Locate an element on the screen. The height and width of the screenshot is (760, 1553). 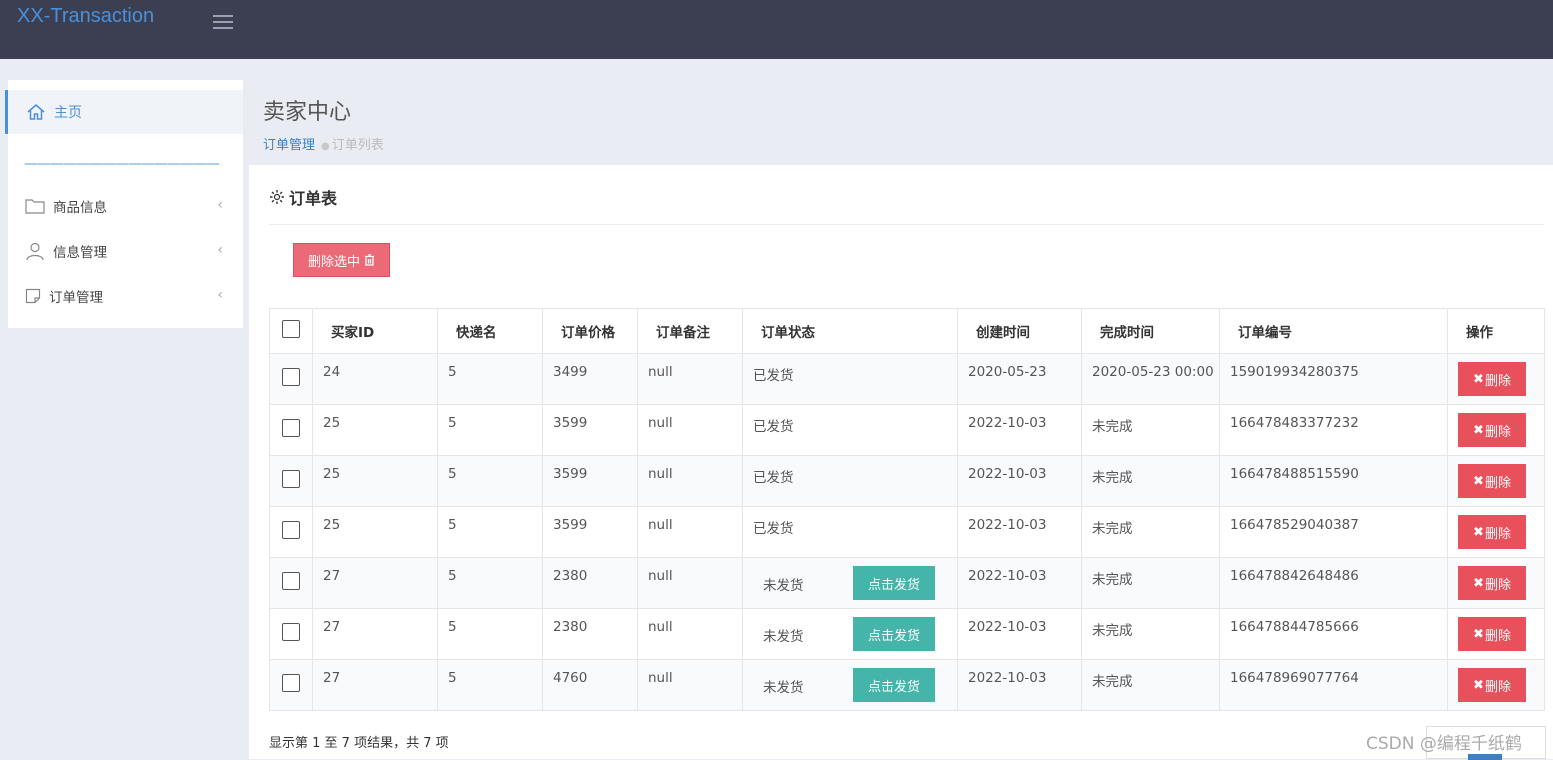
done-cell: 未完成 is located at coordinates (1150, 634).